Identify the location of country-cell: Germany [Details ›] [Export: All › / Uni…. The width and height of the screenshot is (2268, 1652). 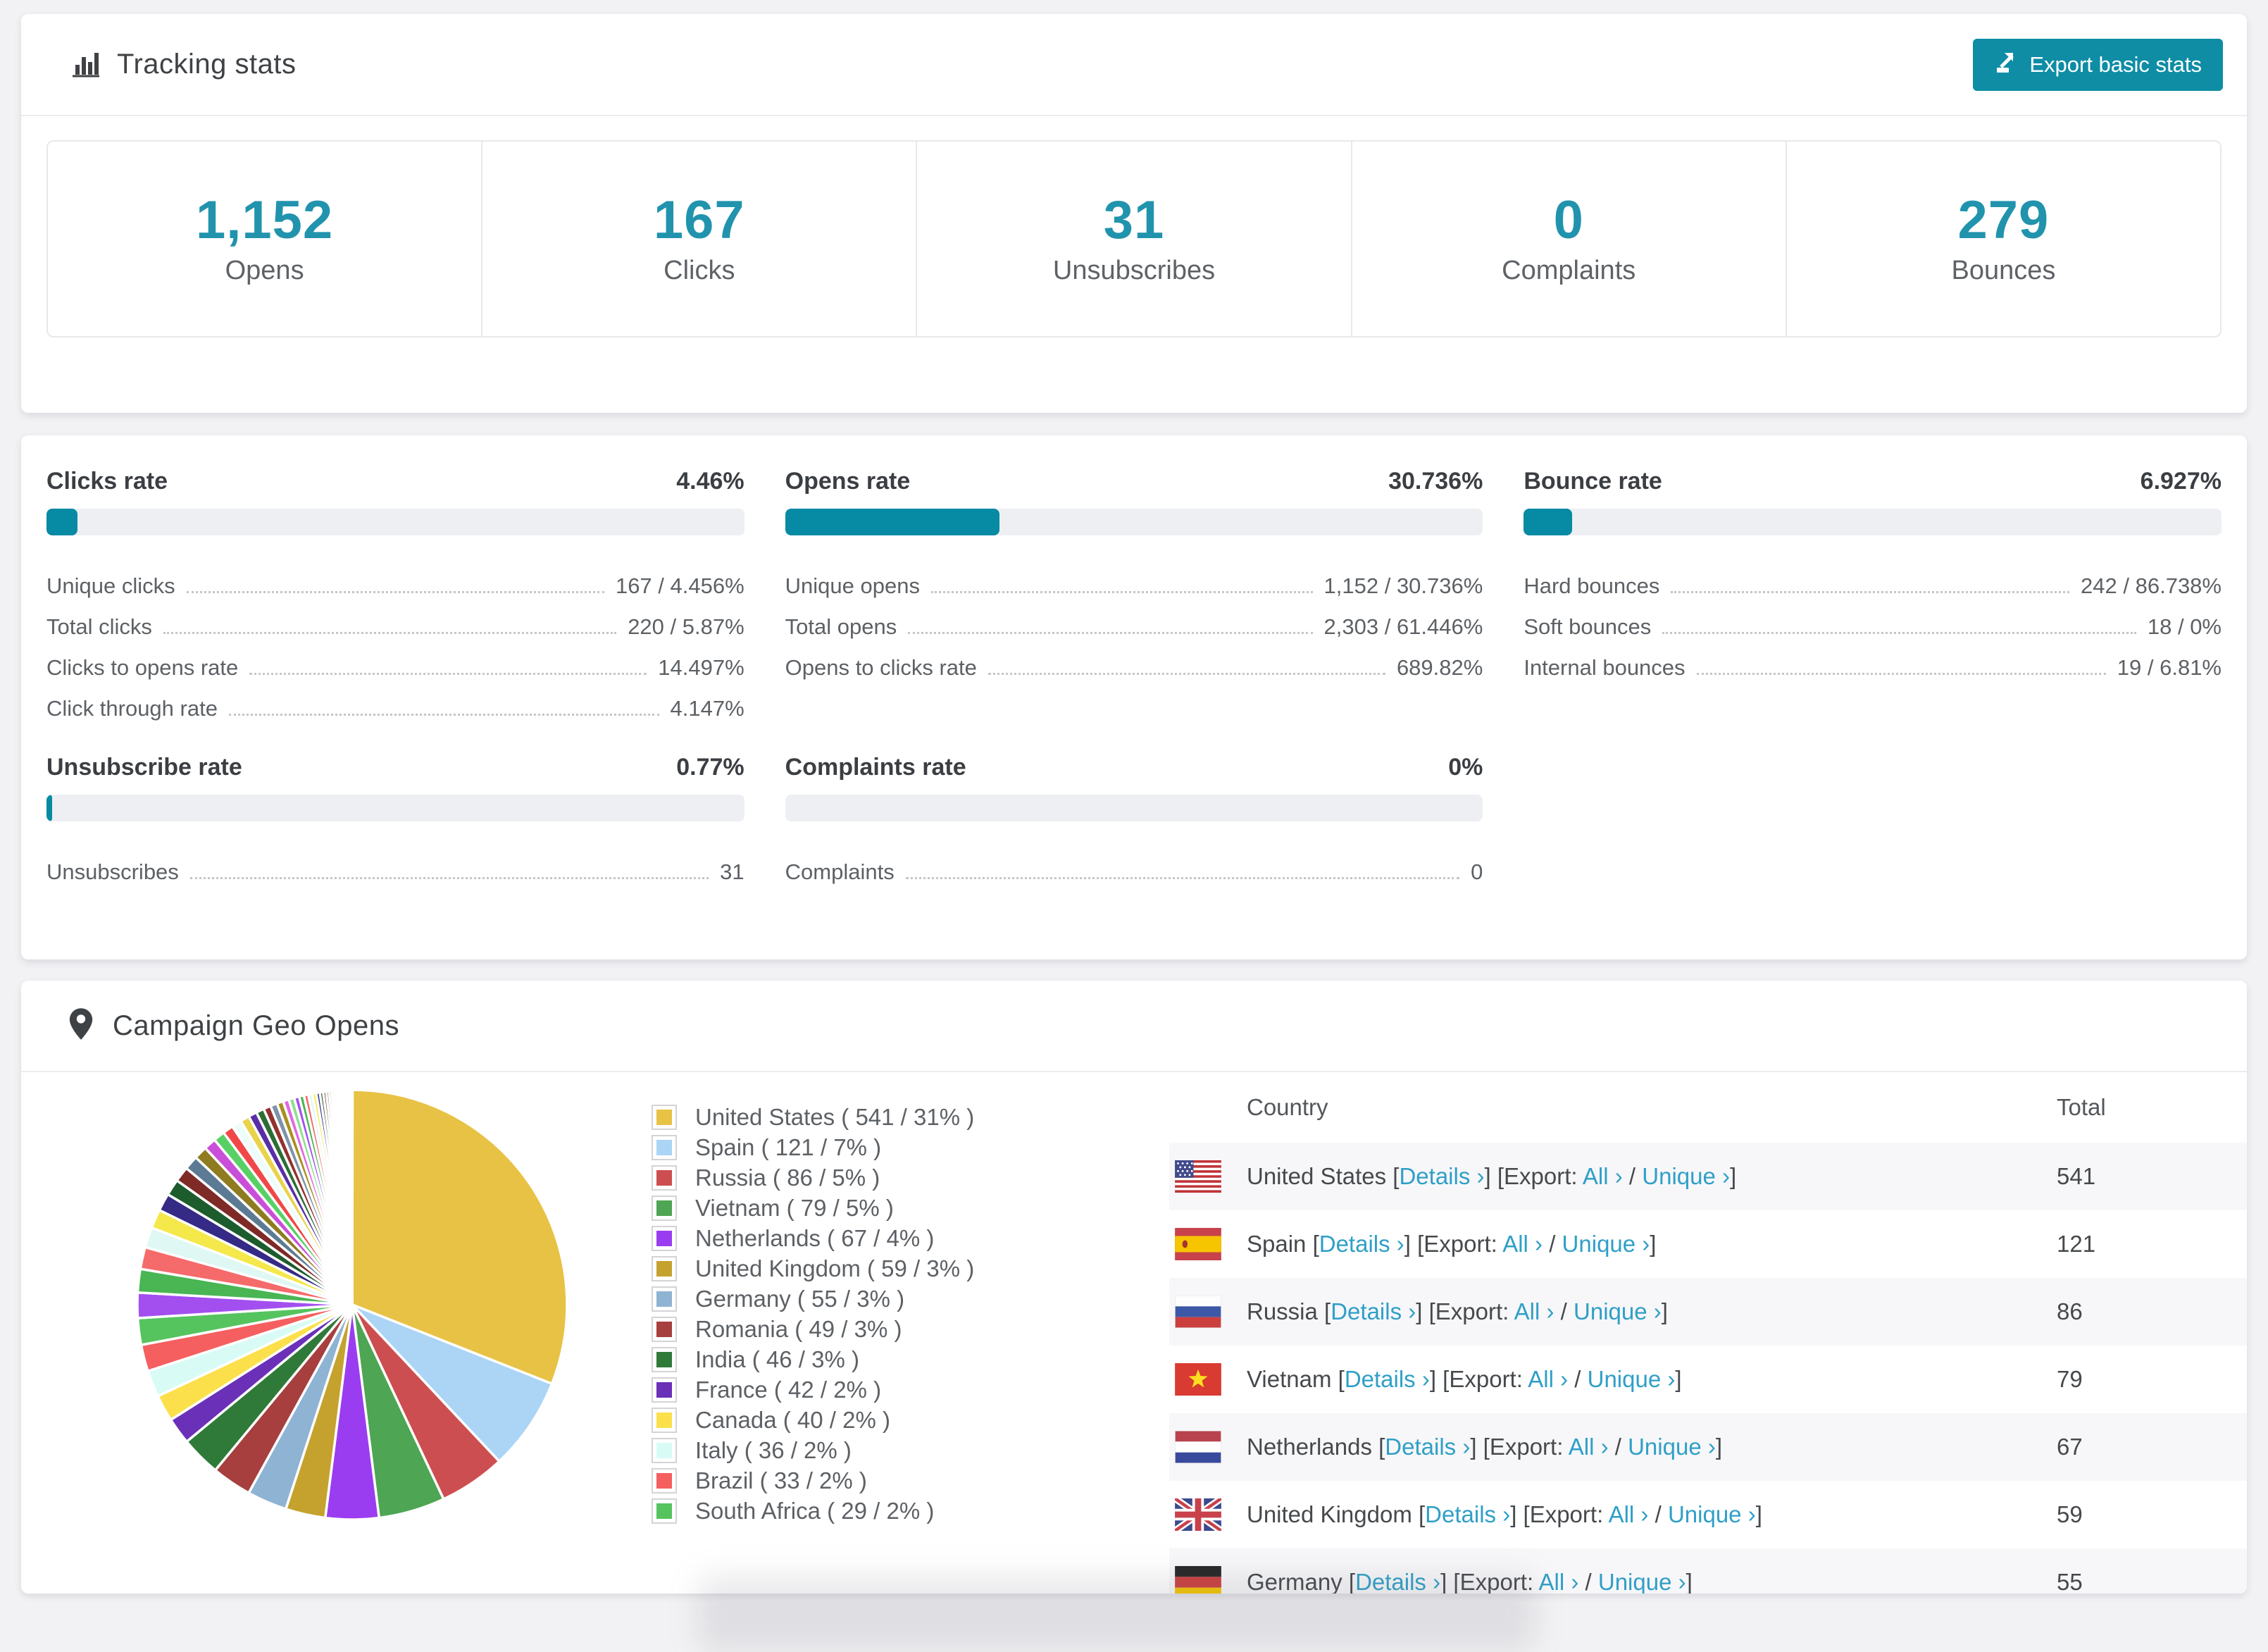
(1470, 1581).